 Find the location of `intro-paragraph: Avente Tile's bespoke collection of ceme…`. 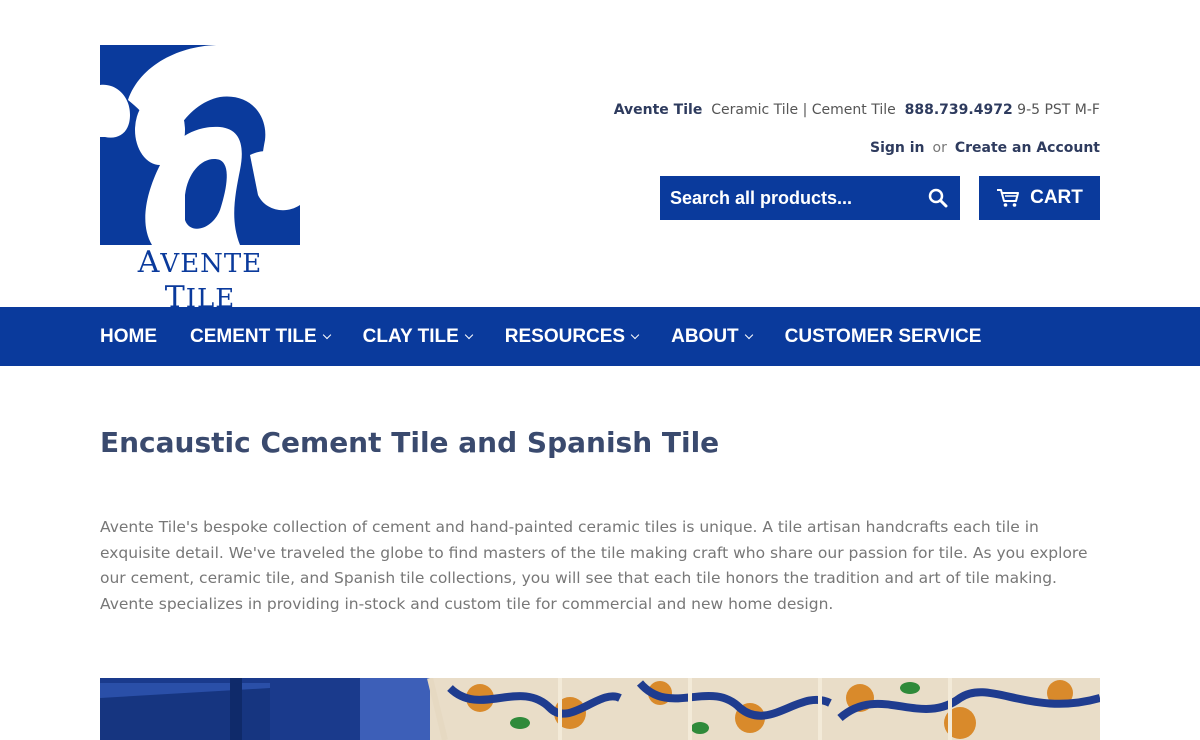

intro-paragraph: Avente Tile's bespoke collection of ceme… is located at coordinates (594, 565).